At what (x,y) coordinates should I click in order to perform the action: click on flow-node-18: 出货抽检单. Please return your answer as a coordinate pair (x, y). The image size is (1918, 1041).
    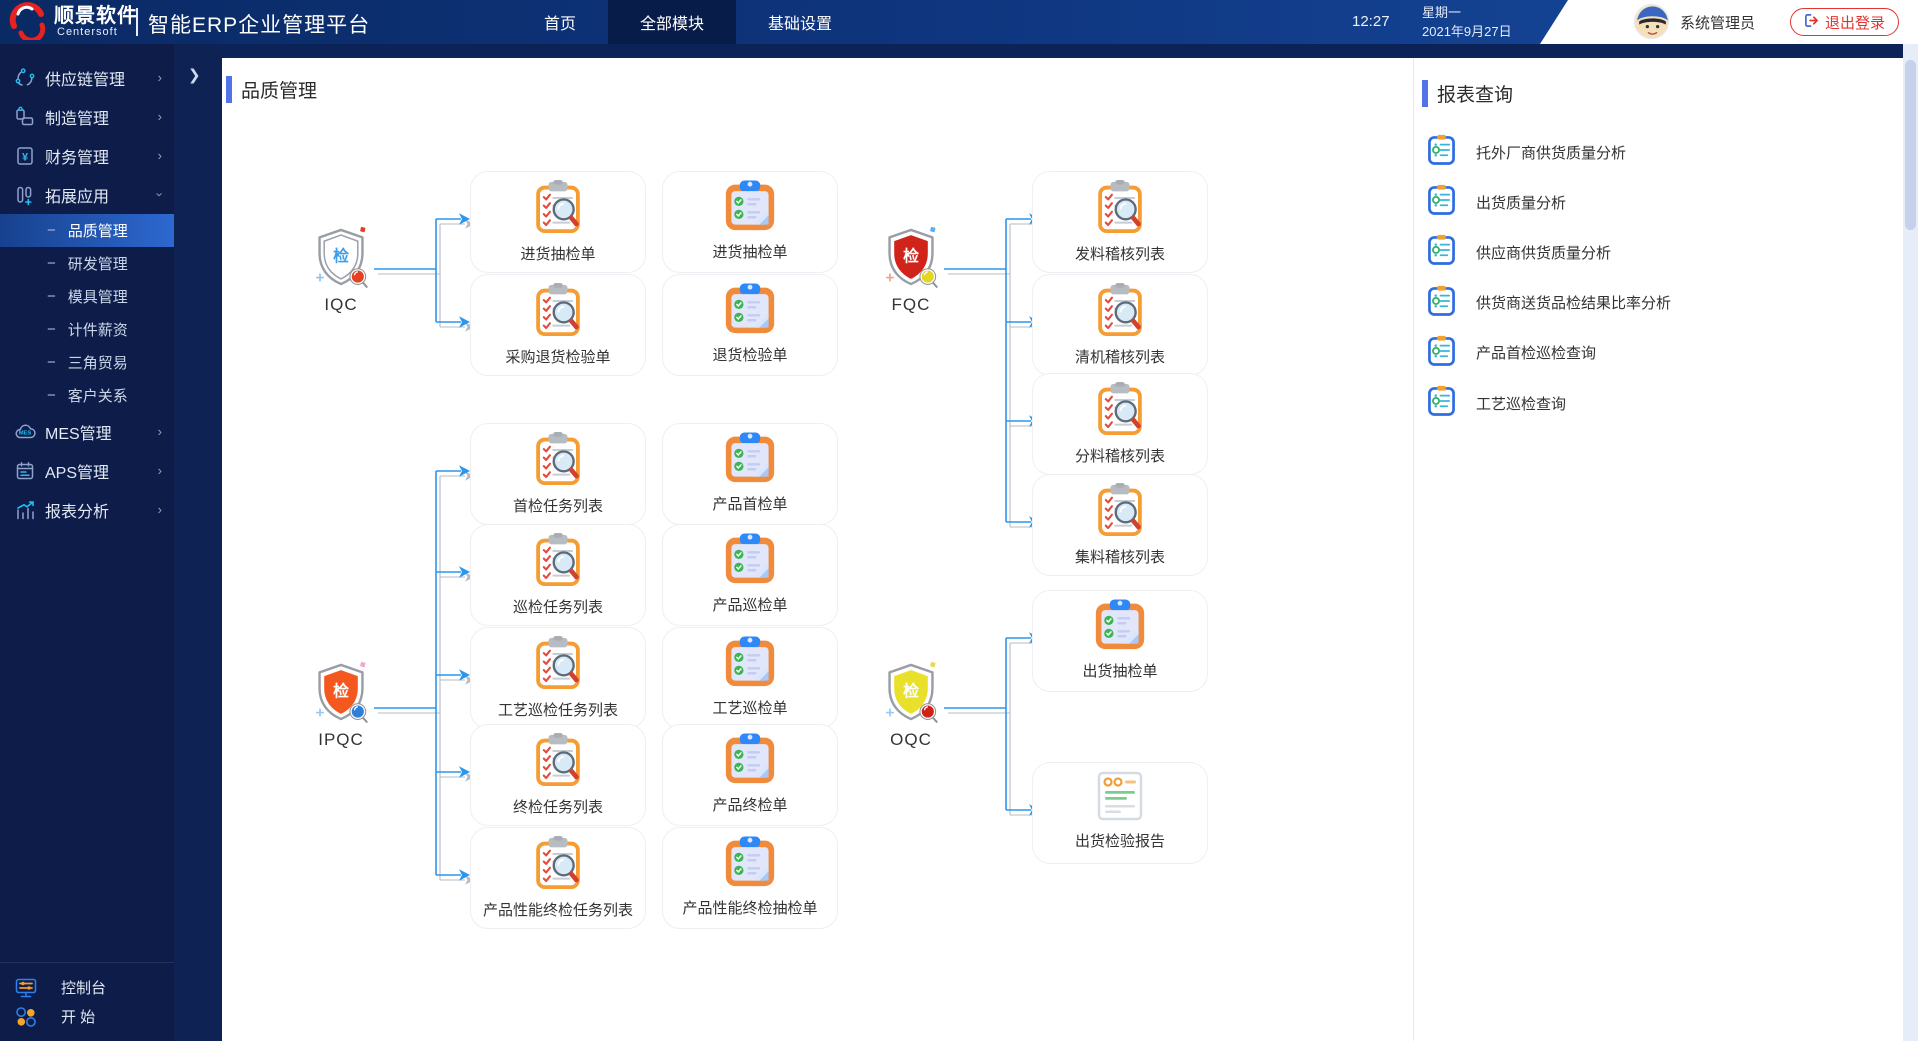
    Looking at the image, I should click on (1120, 641).